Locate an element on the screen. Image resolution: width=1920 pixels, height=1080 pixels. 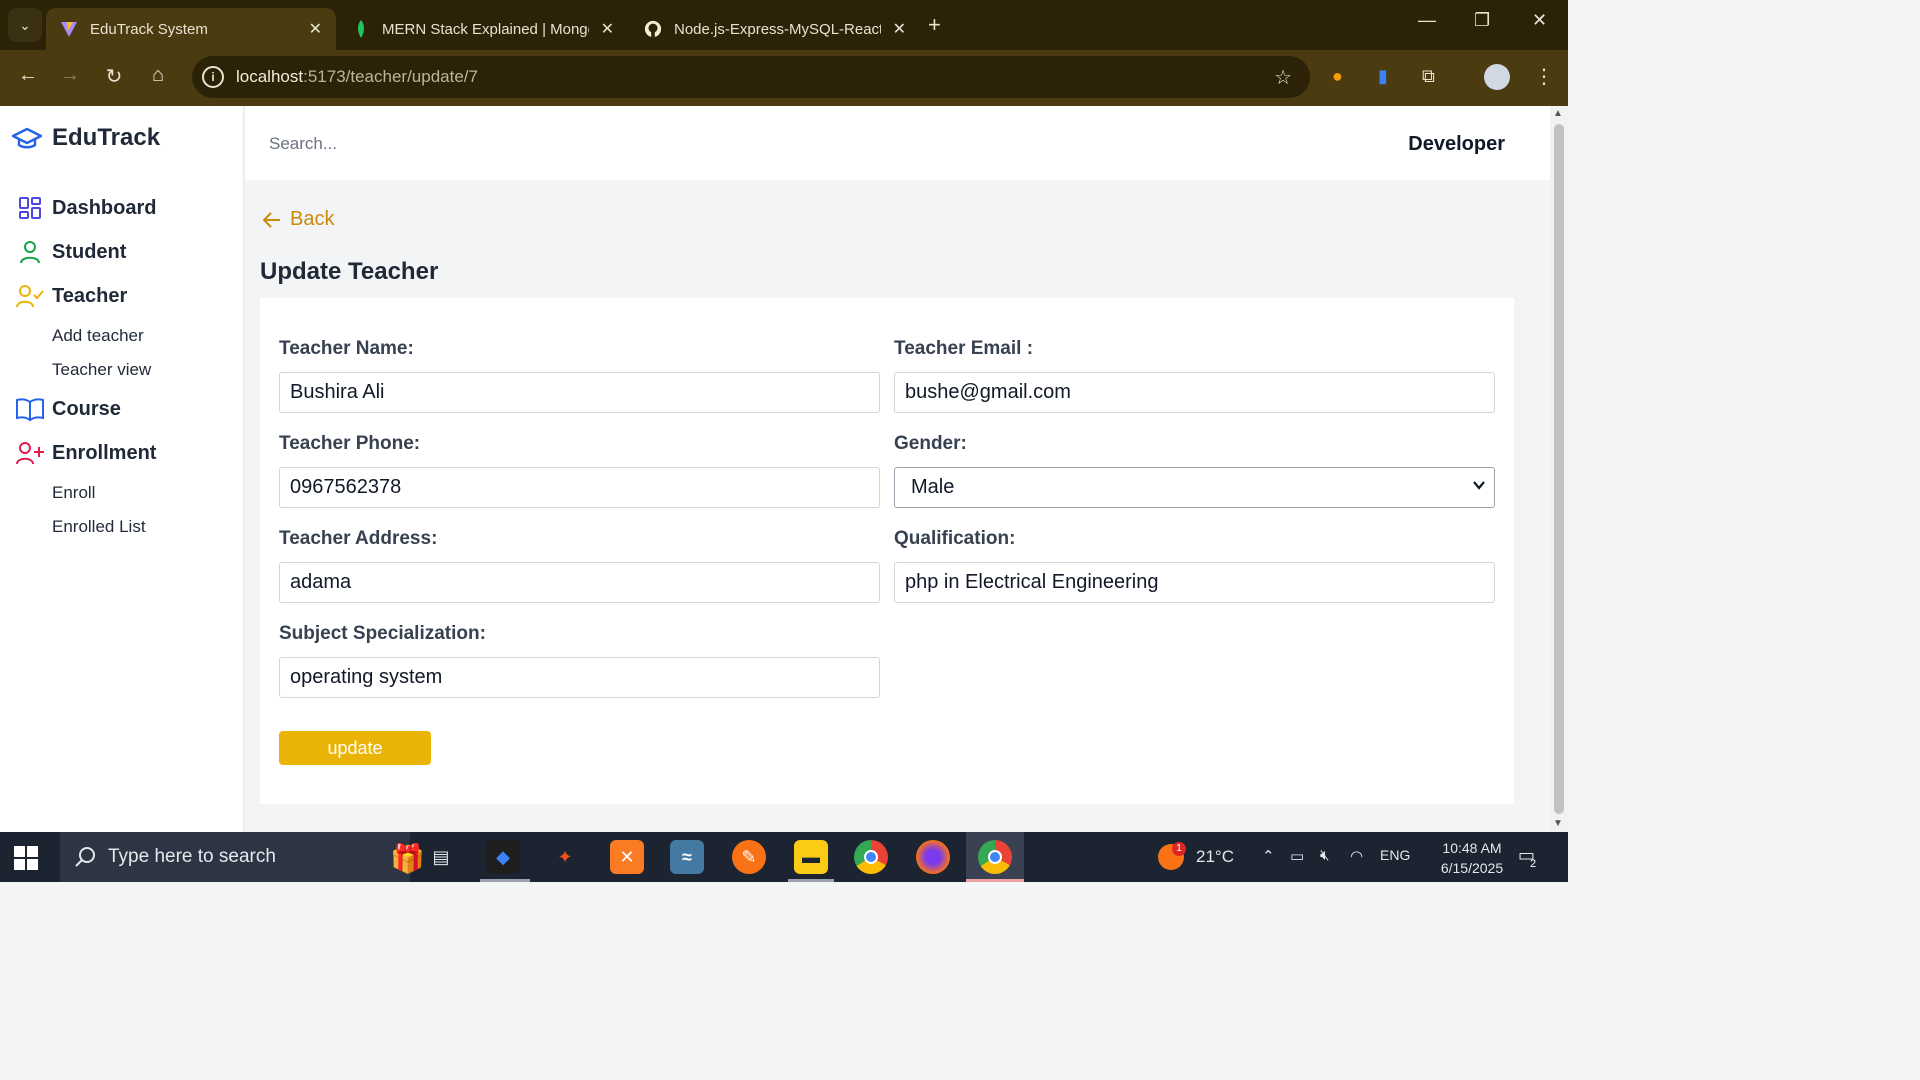
back-label: Back is located at coordinates (312, 219).